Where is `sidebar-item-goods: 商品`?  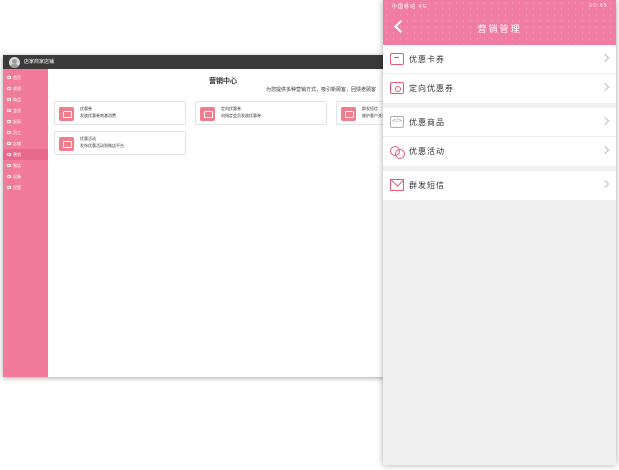
sidebar-item-goods: 商品 is located at coordinates (25, 99).